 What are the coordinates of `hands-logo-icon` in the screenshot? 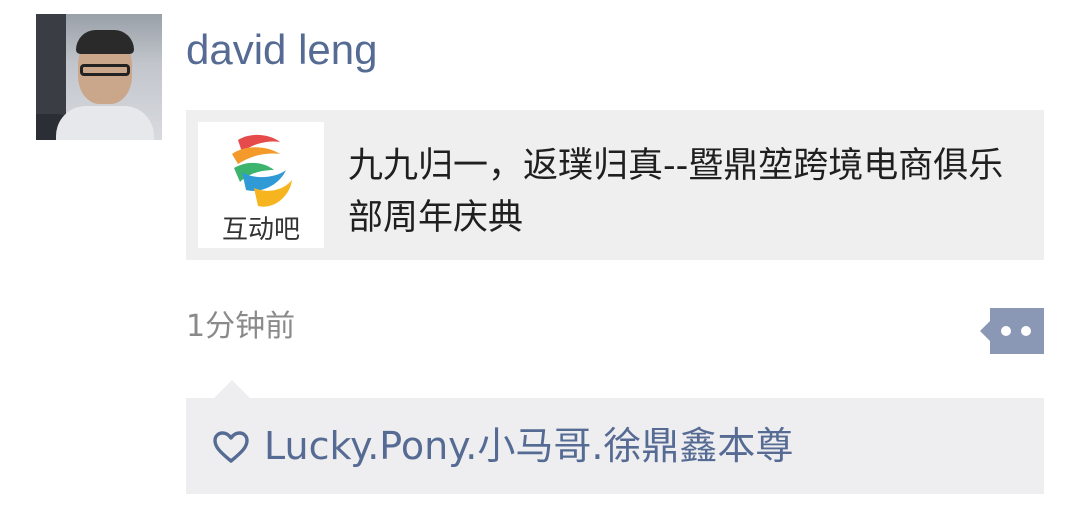 It's located at (262, 170).